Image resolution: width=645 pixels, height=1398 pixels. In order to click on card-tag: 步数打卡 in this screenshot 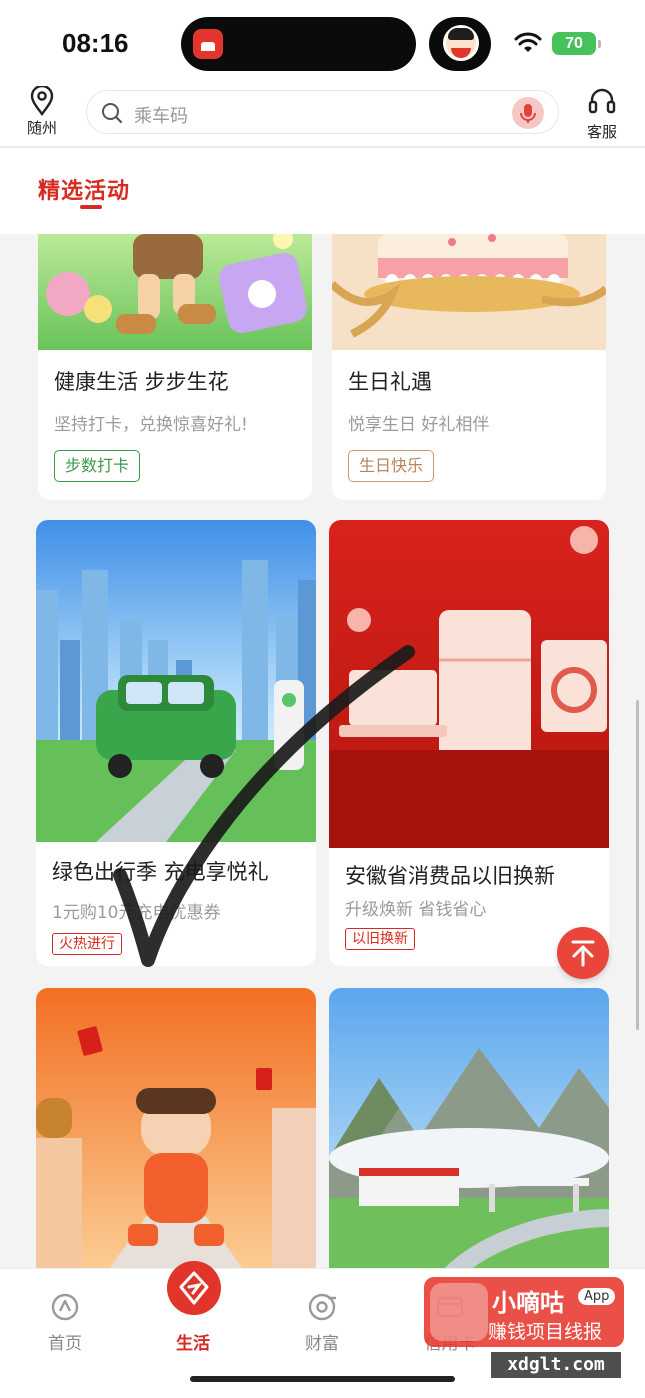, I will do `click(97, 466)`.